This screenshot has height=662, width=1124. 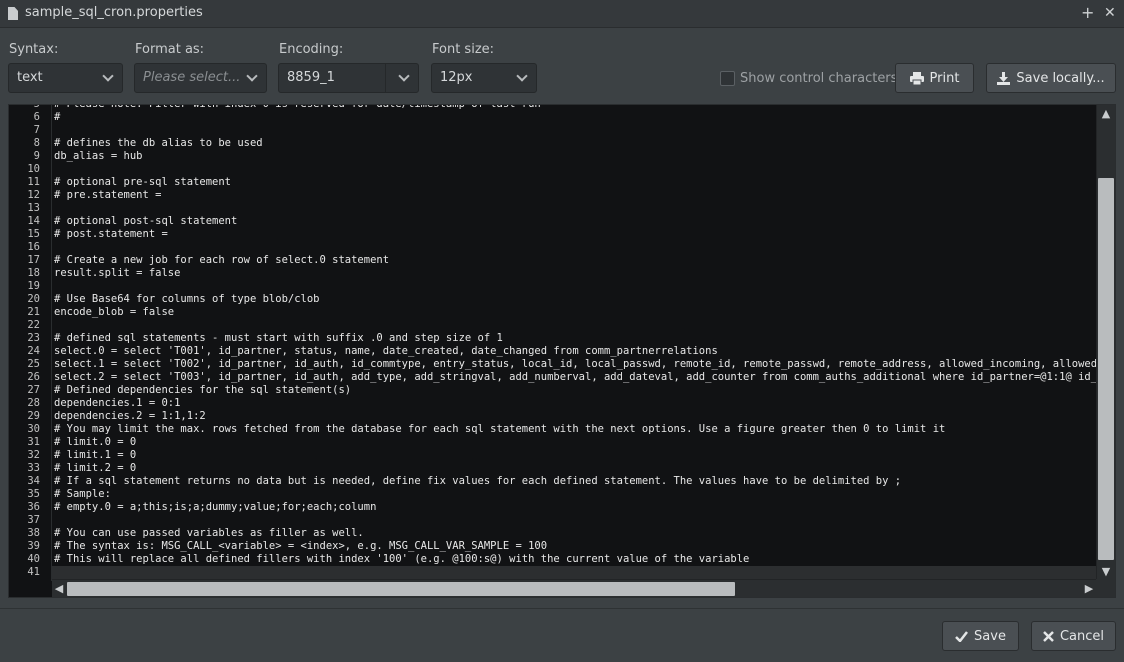 I want to click on show-control-characters-label: Show control characters, so click(x=819, y=78).